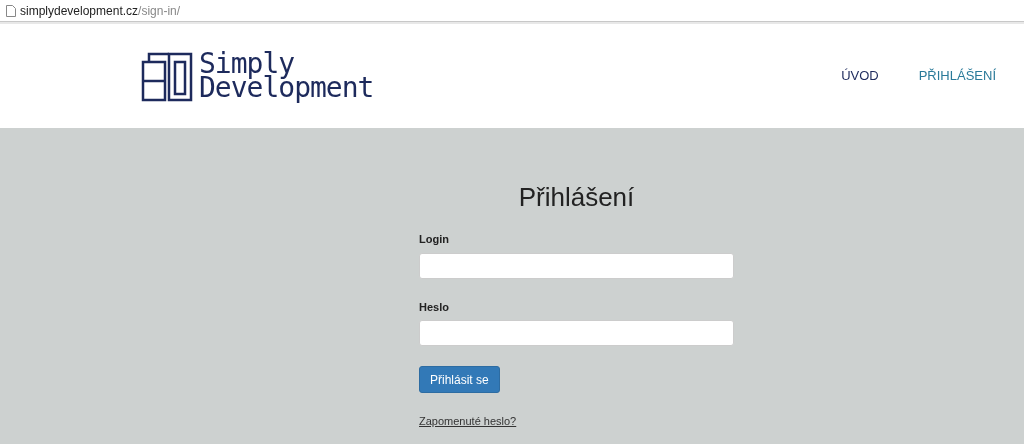  What do you see at coordinates (459, 379) in the screenshot?
I see `submit-button: Přihlásit se` at bounding box center [459, 379].